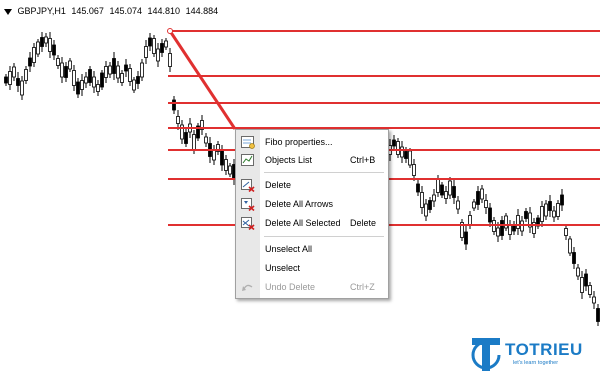  I want to click on menu-item-undo-delete: Undo Delete Ctrl+Z, so click(312, 287).